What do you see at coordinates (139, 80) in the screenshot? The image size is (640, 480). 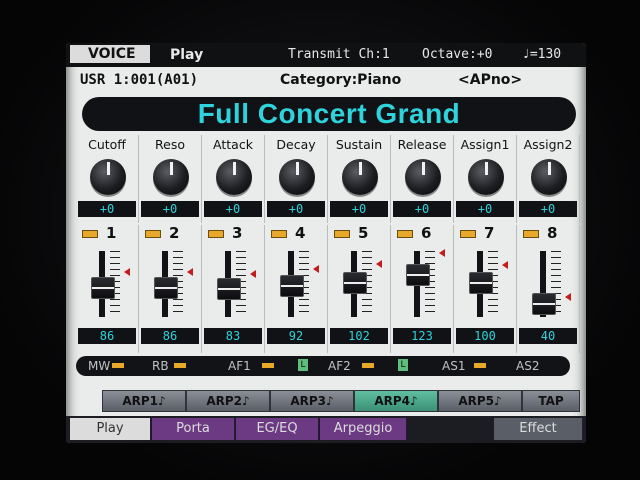 I see `bank-number: USR 1:001(A01)` at bounding box center [139, 80].